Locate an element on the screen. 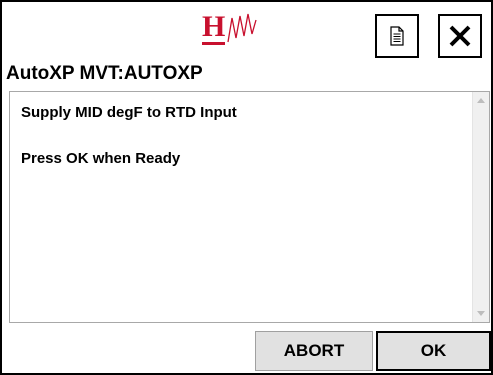 The width and height of the screenshot is (493, 375). logo-wave-icon is located at coordinates (242, 28).